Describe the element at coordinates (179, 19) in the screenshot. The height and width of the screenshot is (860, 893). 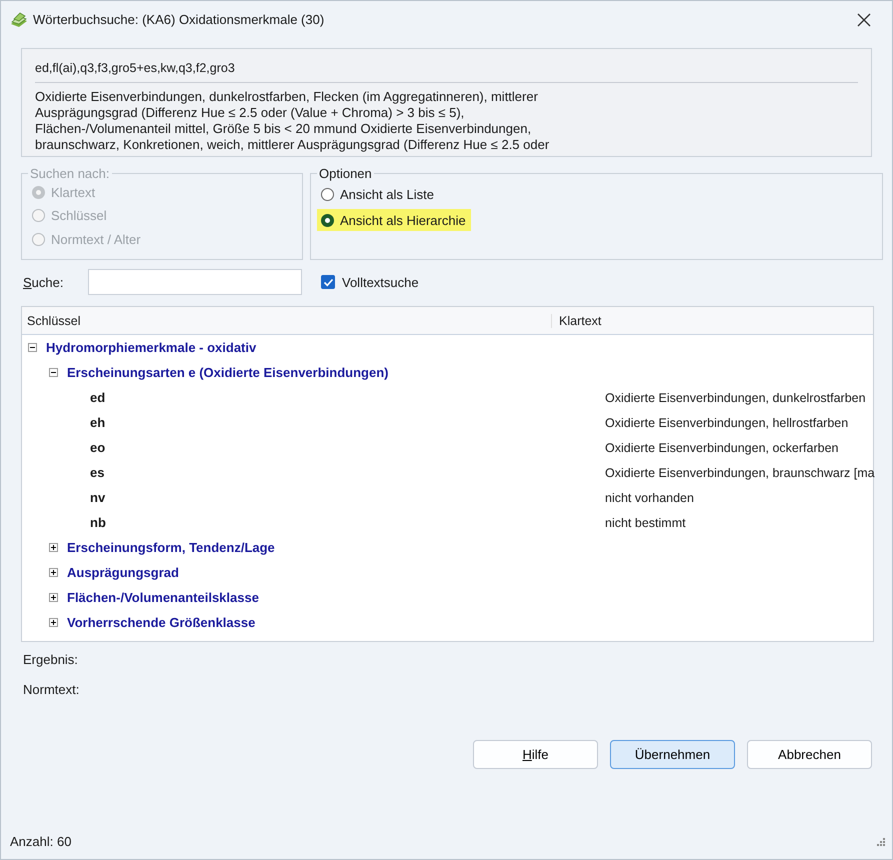
I see `window-title: Wörterbuchsuche: (KA6) Oxidationsmerkmale (30)` at that location.